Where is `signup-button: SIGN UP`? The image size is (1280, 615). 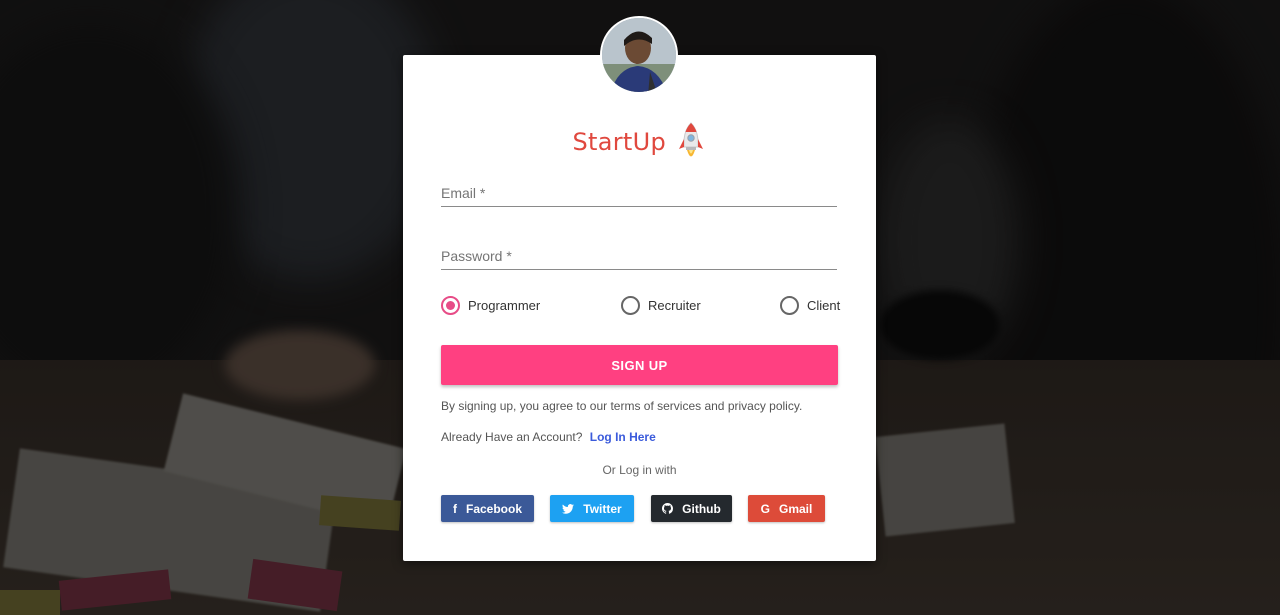
signup-button: SIGN UP is located at coordinates (639, 365).